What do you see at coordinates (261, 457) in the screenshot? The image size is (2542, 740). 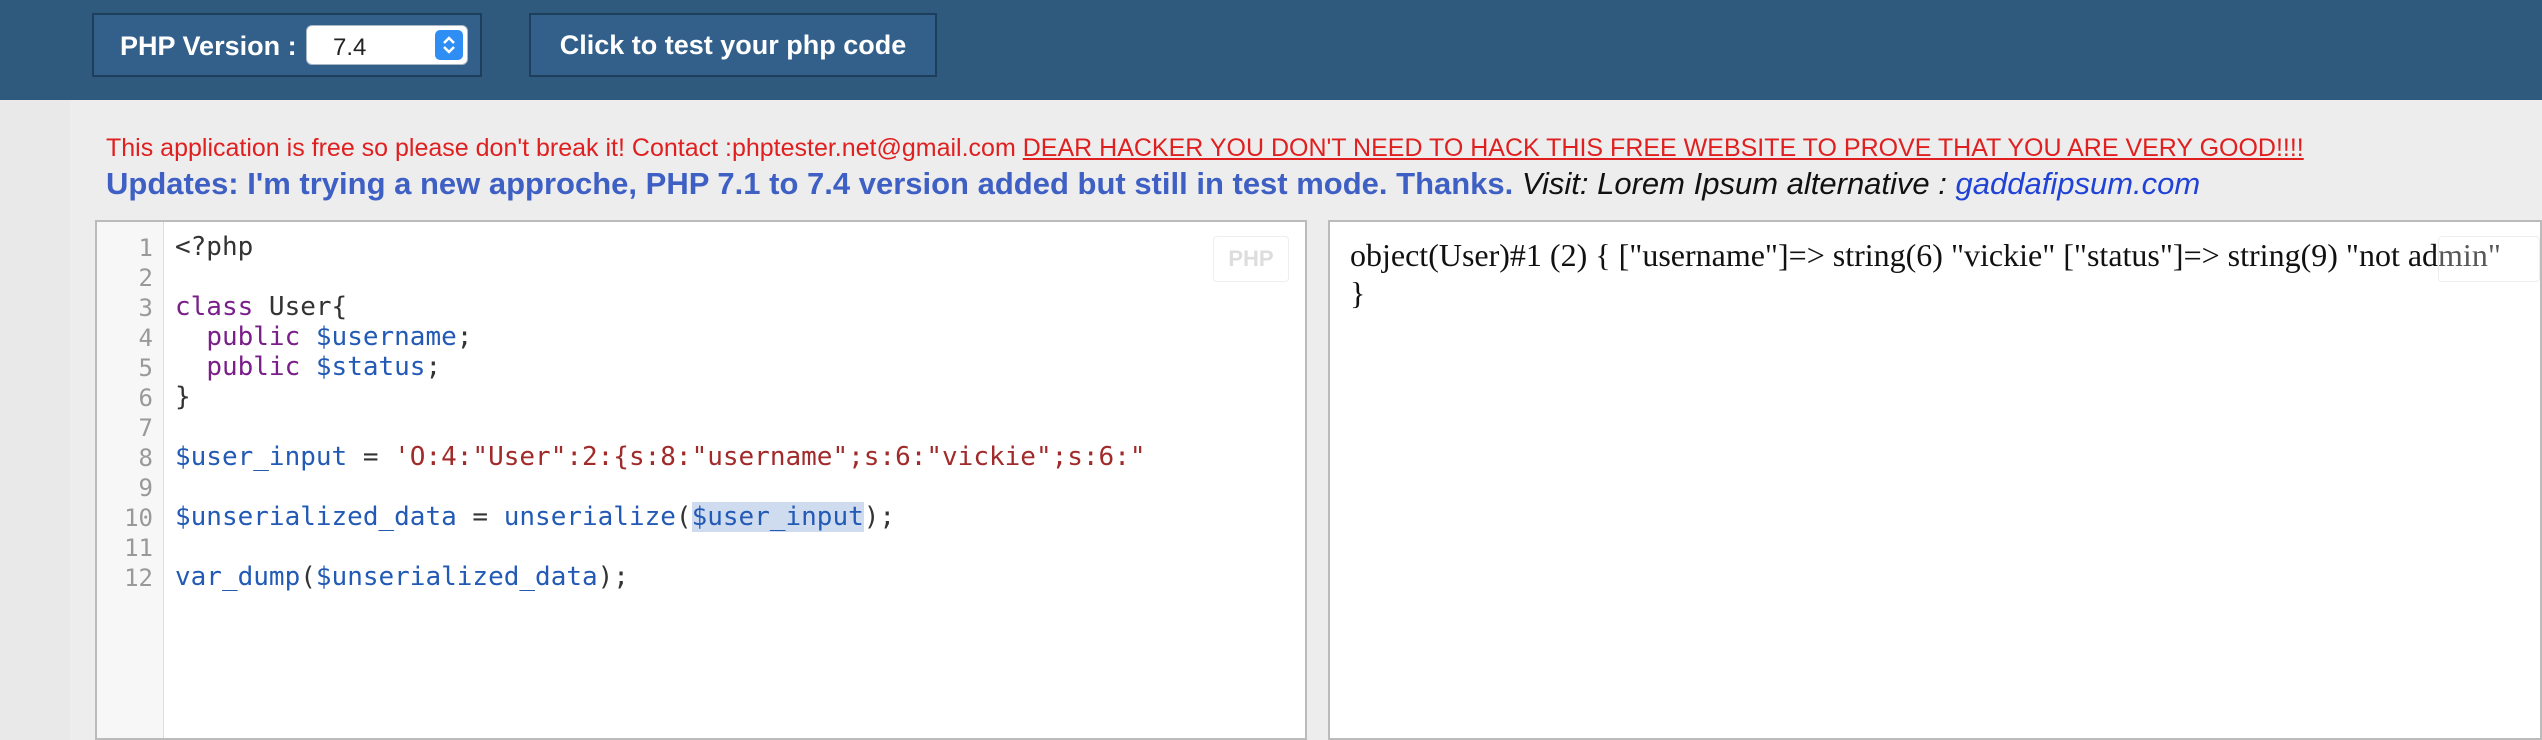 I see `code-token: $user_input` at bounding box center [261, 457].